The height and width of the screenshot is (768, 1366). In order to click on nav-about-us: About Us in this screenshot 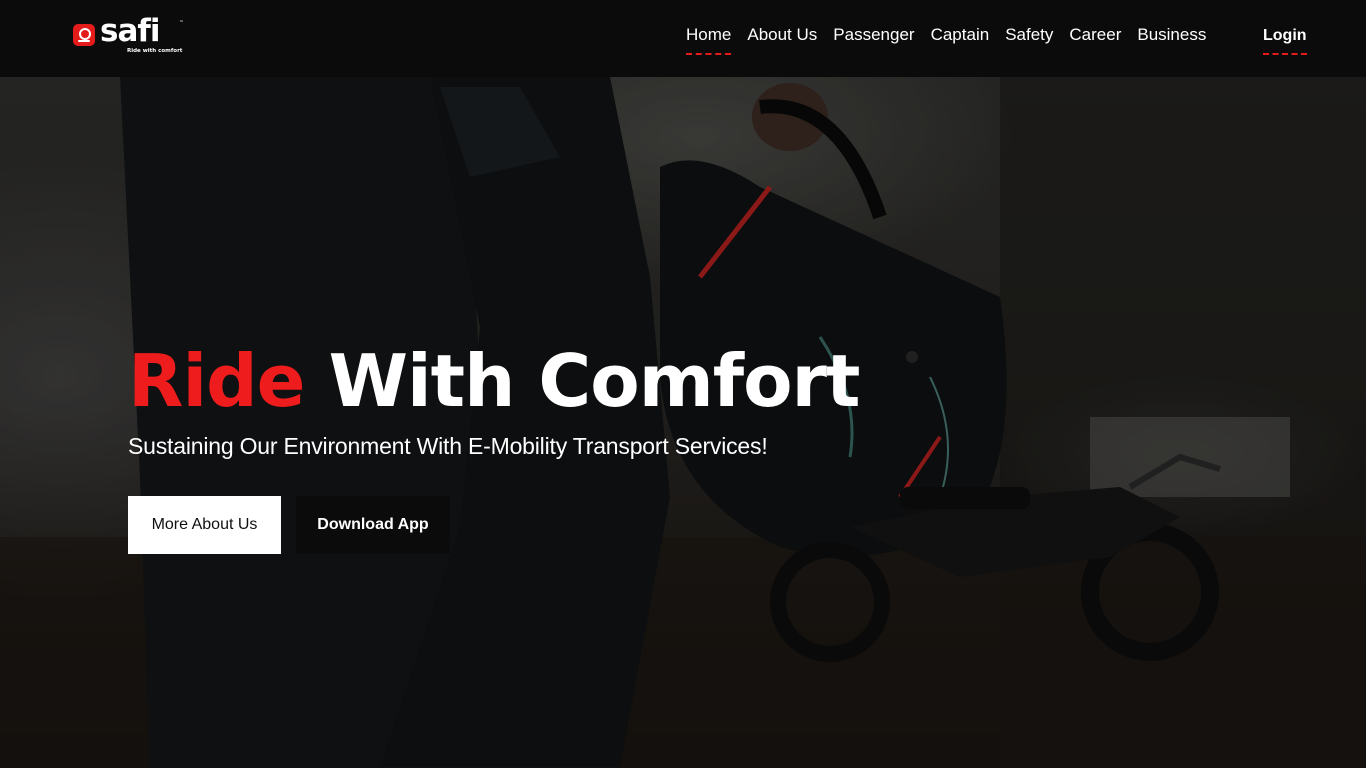, I will do `click(782, 38)`.